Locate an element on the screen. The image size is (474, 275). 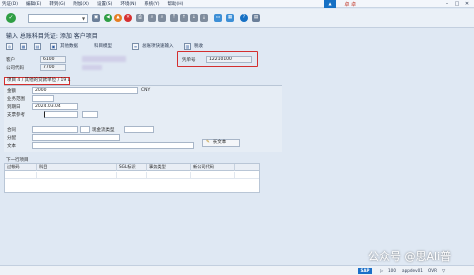
layout-icon: ▤ is located at coordinates (256, 18).